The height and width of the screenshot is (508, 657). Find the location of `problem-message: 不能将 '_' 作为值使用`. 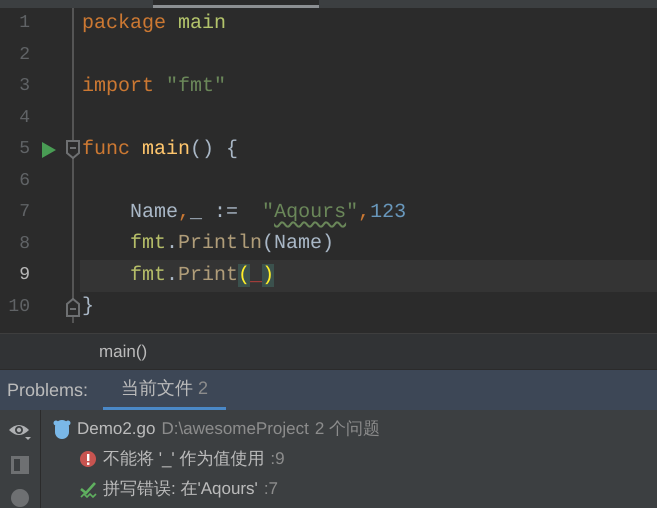

problem-message: 不能将 '_' 作为值使用 is located at coordinates (183, 459).